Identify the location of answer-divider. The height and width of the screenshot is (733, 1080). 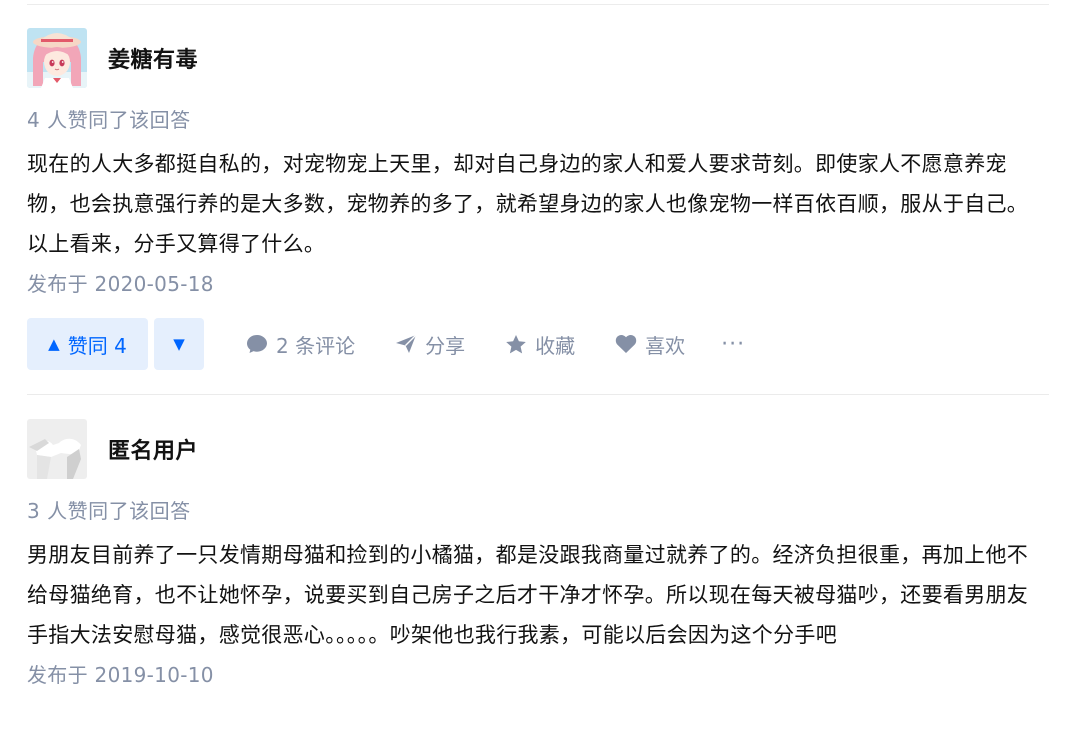
(538, 394).